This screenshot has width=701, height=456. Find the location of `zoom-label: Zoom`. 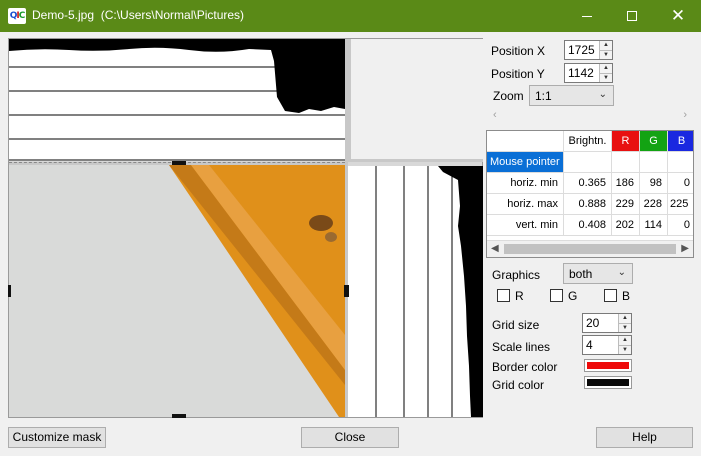

zoom-label: Zoom is located at coordinates (508, 96).